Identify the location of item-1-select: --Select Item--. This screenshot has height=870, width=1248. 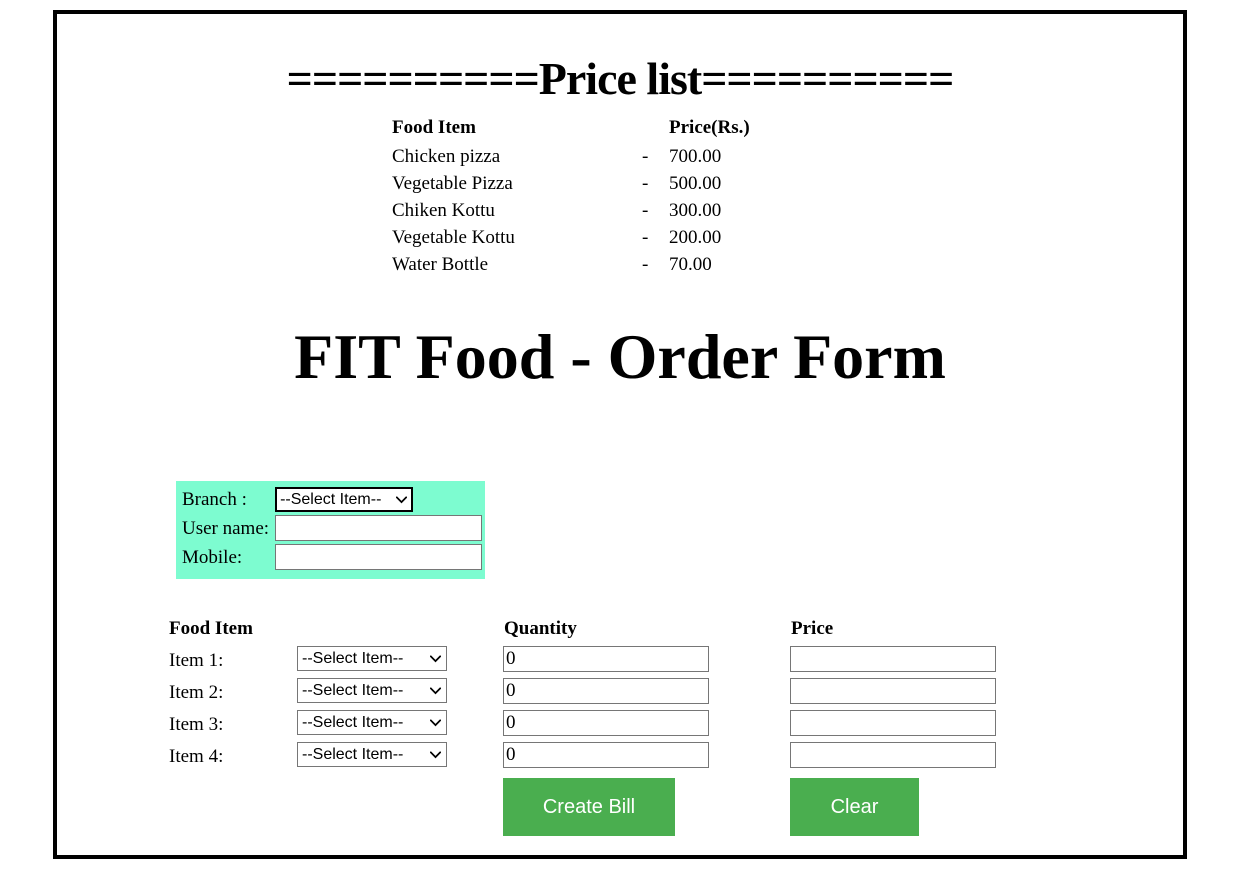
(372, 658).